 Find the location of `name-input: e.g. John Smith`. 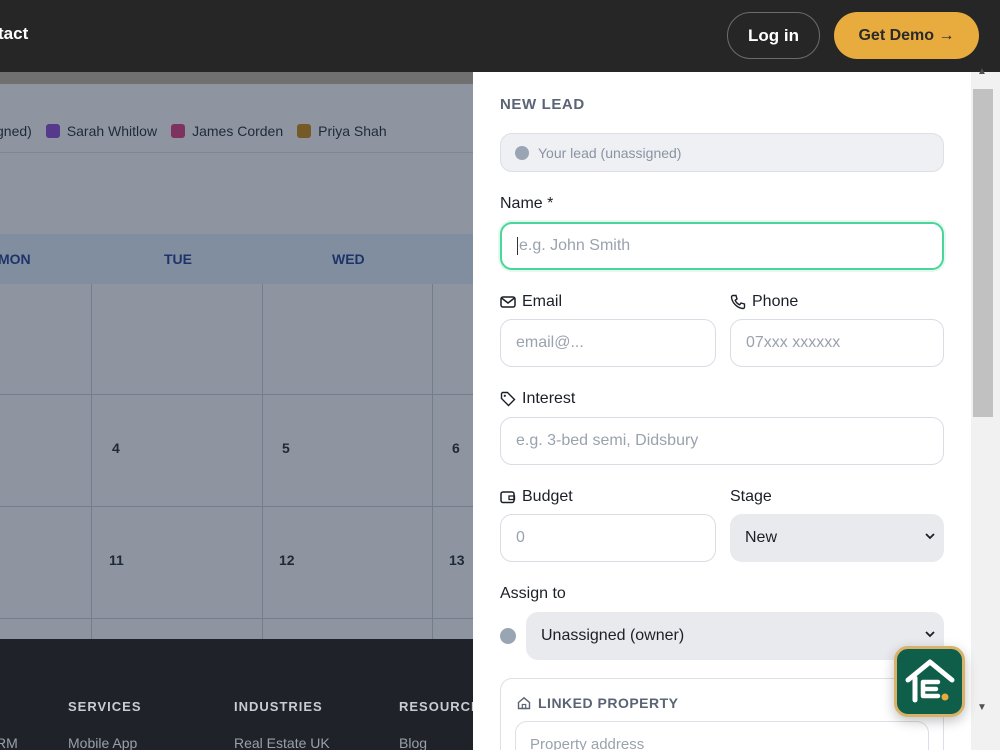

name-input: e.g. John Smith is located at coordinates (722, 246).